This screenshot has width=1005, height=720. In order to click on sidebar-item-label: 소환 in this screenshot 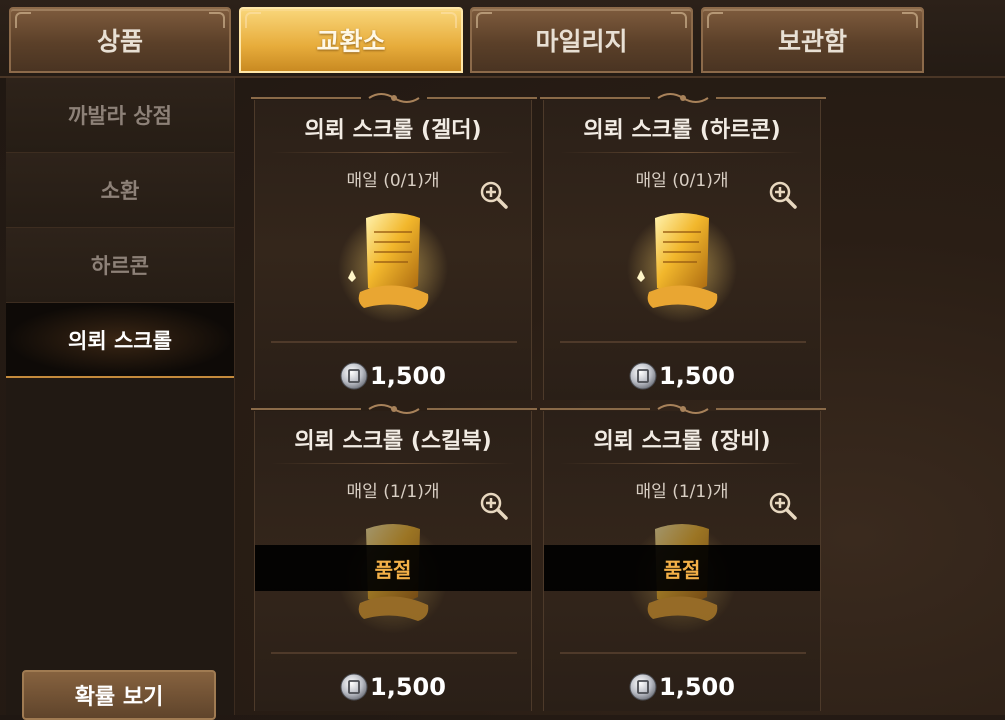, I will do `click(120, 191)`.